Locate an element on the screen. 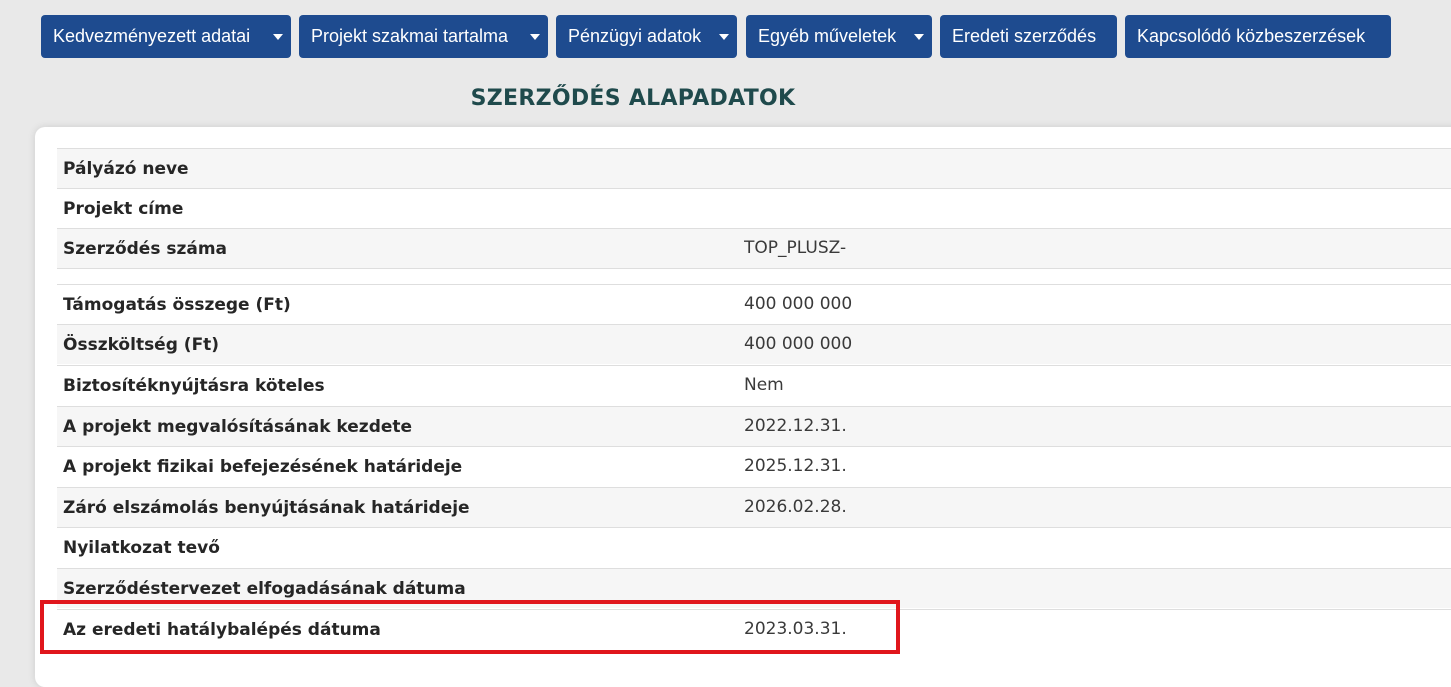  table-row: Biztosítéknyújtásra köteles Nem is located at coordinates (754, 385).